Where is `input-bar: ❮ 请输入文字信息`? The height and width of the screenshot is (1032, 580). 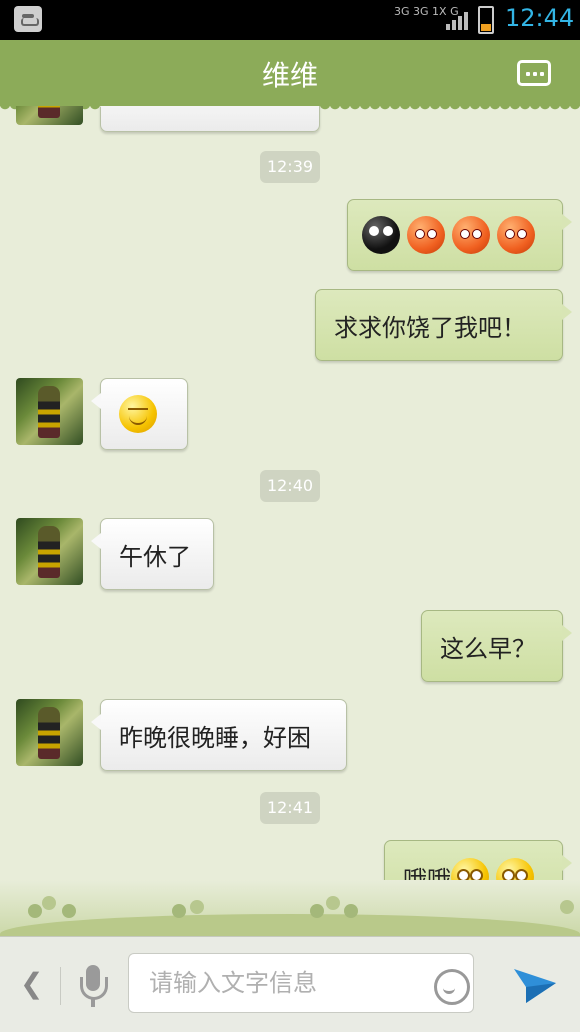
input-bar: ❮ 请输入文字信息 is located at coordinates (290, 984).